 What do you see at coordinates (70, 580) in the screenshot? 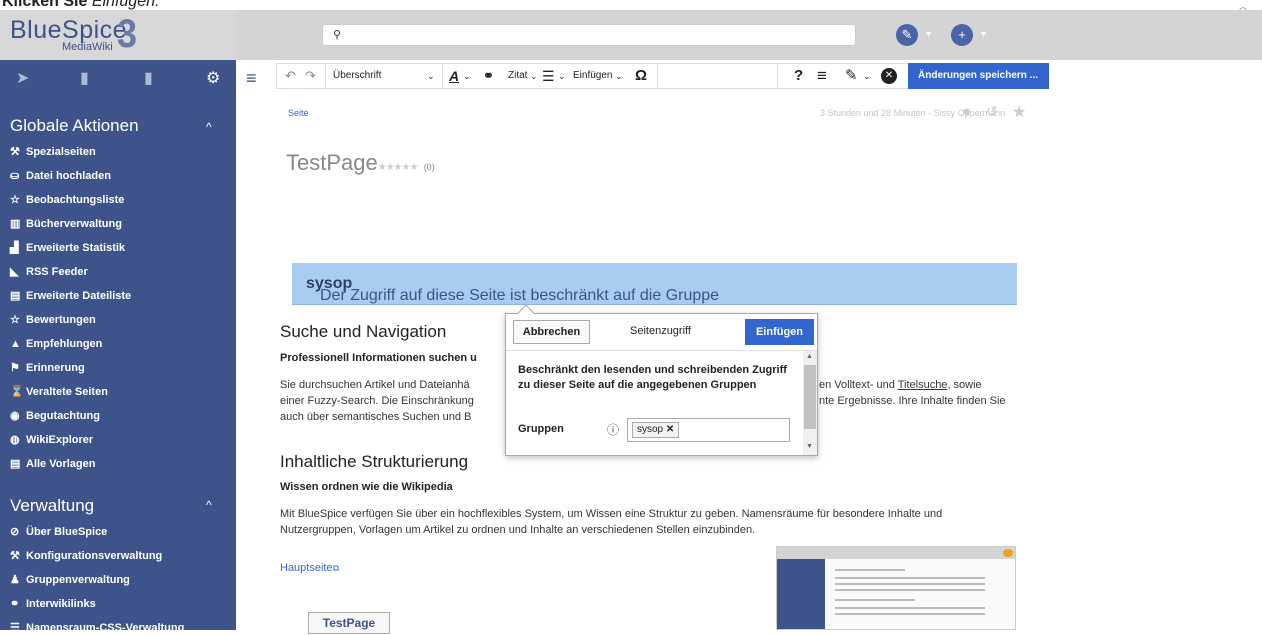
I see `sidebar-item-gruppenverwaltung: ♟ Gruppenverwaltung` at bounding box center [70, 580].